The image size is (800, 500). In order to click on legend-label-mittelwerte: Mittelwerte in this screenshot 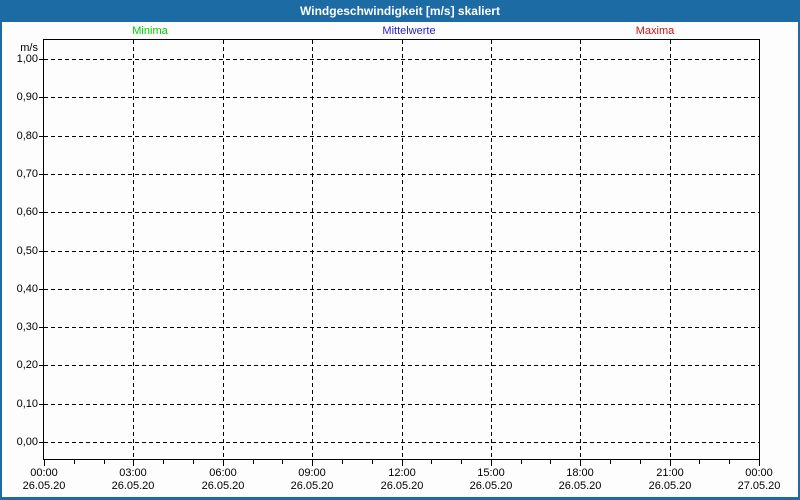, I will do `click(409, 31)`.